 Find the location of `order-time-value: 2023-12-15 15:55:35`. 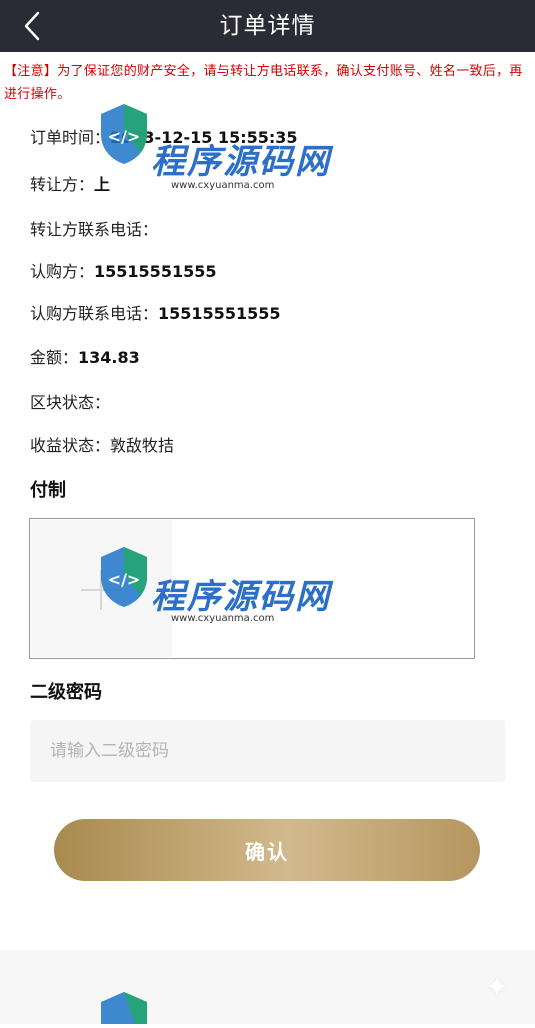

order-time-value: 2023-12-15 15:55:35 is located at coordinates (204, 137).